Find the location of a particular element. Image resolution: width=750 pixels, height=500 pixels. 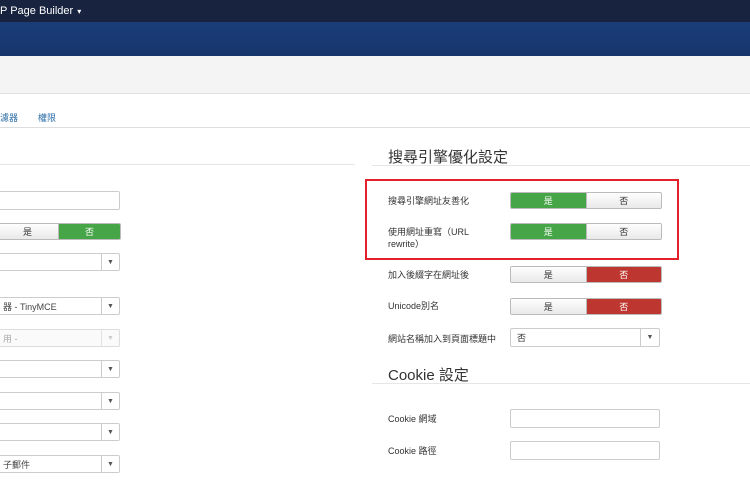

unicode-alias-label: Unicode別名 is located at coordinates (414, 306).